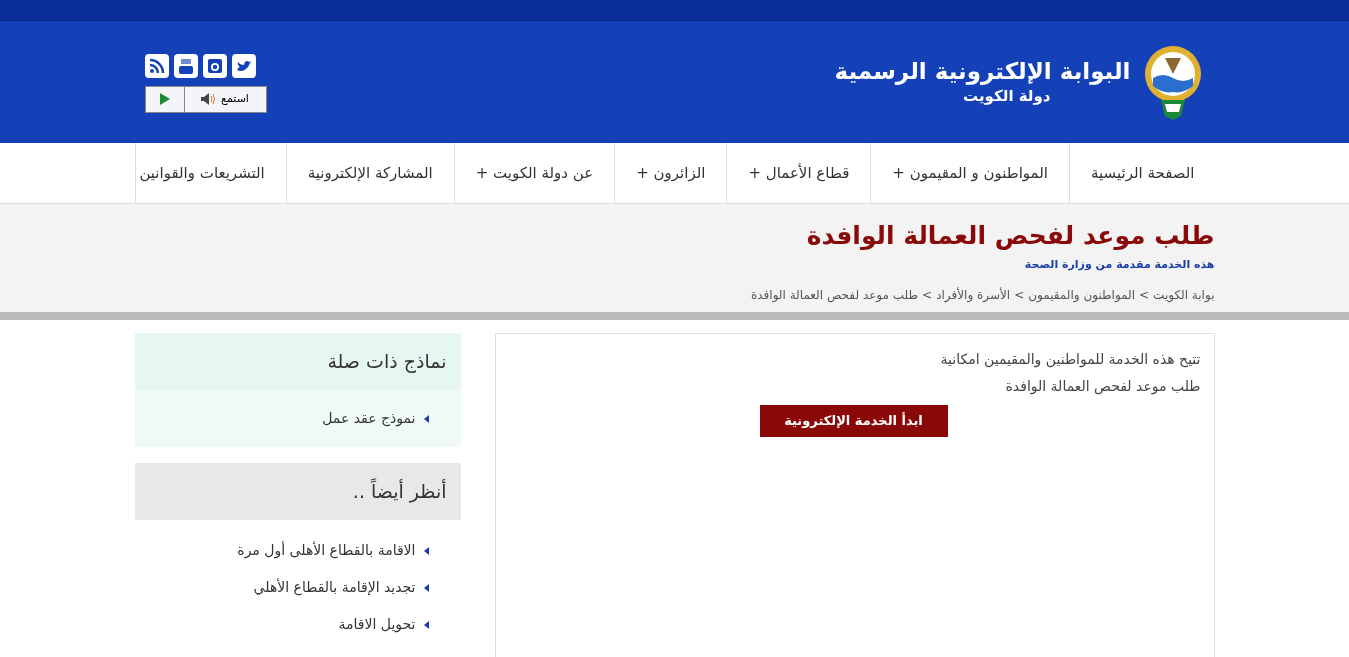 The width and height of the screenshot is (1349, 657). Describe the element at coordinates (973, 294) in the screenshot. I see `breadcrumb-link: الأسرة والأفراد` at that location.